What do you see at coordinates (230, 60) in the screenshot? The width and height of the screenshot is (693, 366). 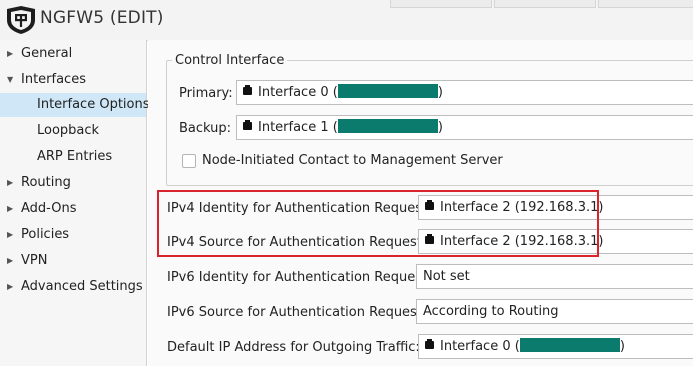 I see `group-title: Control Interface` at bounding box center [230, 60].